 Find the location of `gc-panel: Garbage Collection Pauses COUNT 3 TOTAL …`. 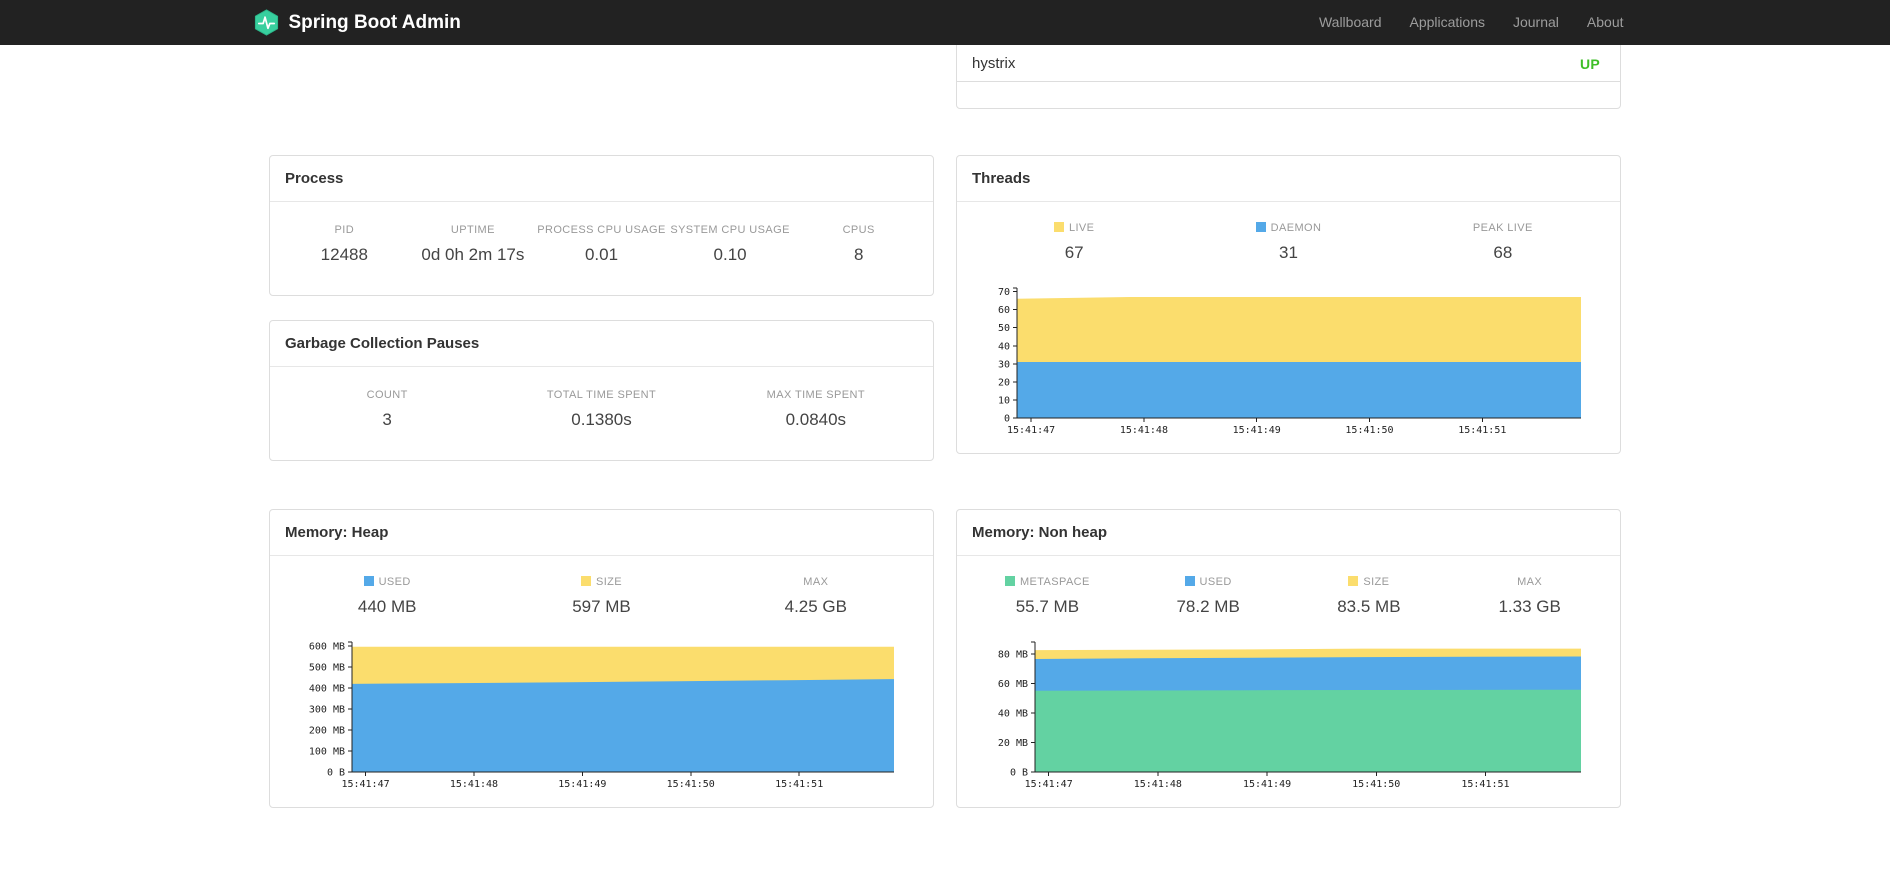

gc-panel: Garbage Collection Pauses COUNT 3 TOTAL … is located at coordinates (601, 390).